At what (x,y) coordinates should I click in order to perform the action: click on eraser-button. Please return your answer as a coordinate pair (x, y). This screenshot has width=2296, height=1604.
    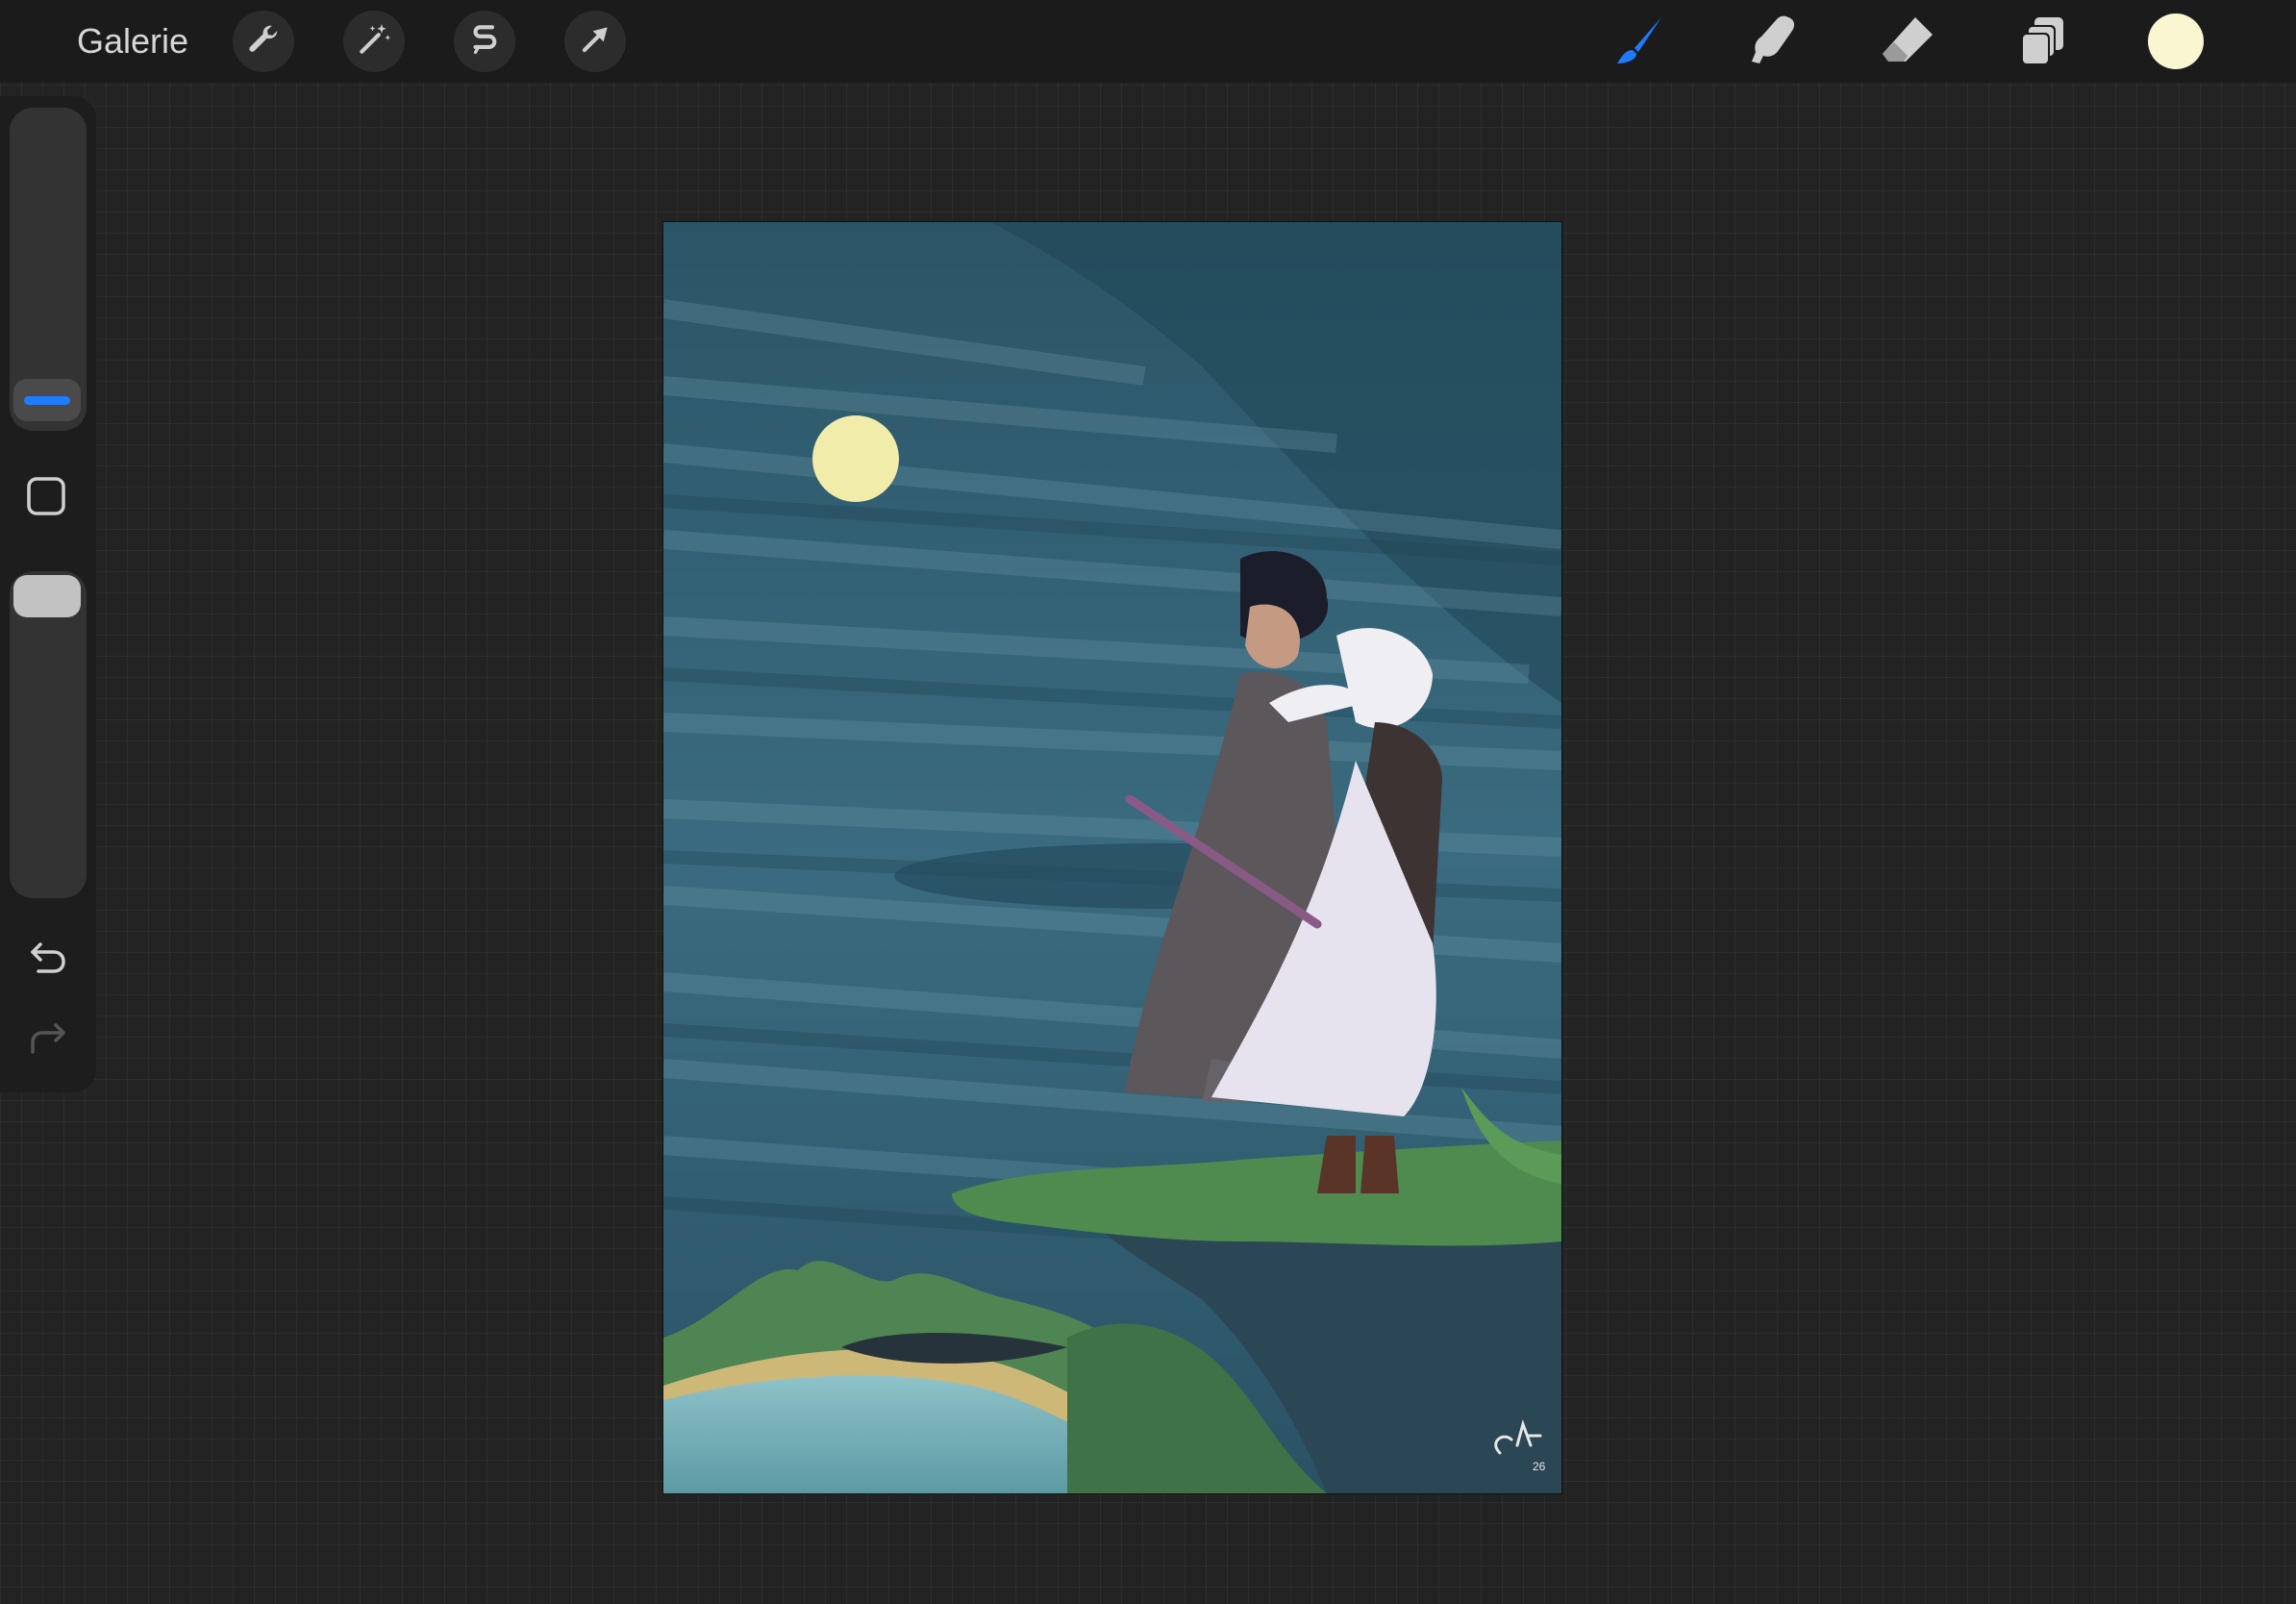
    Looking at the image, I should click on (1907, 42).